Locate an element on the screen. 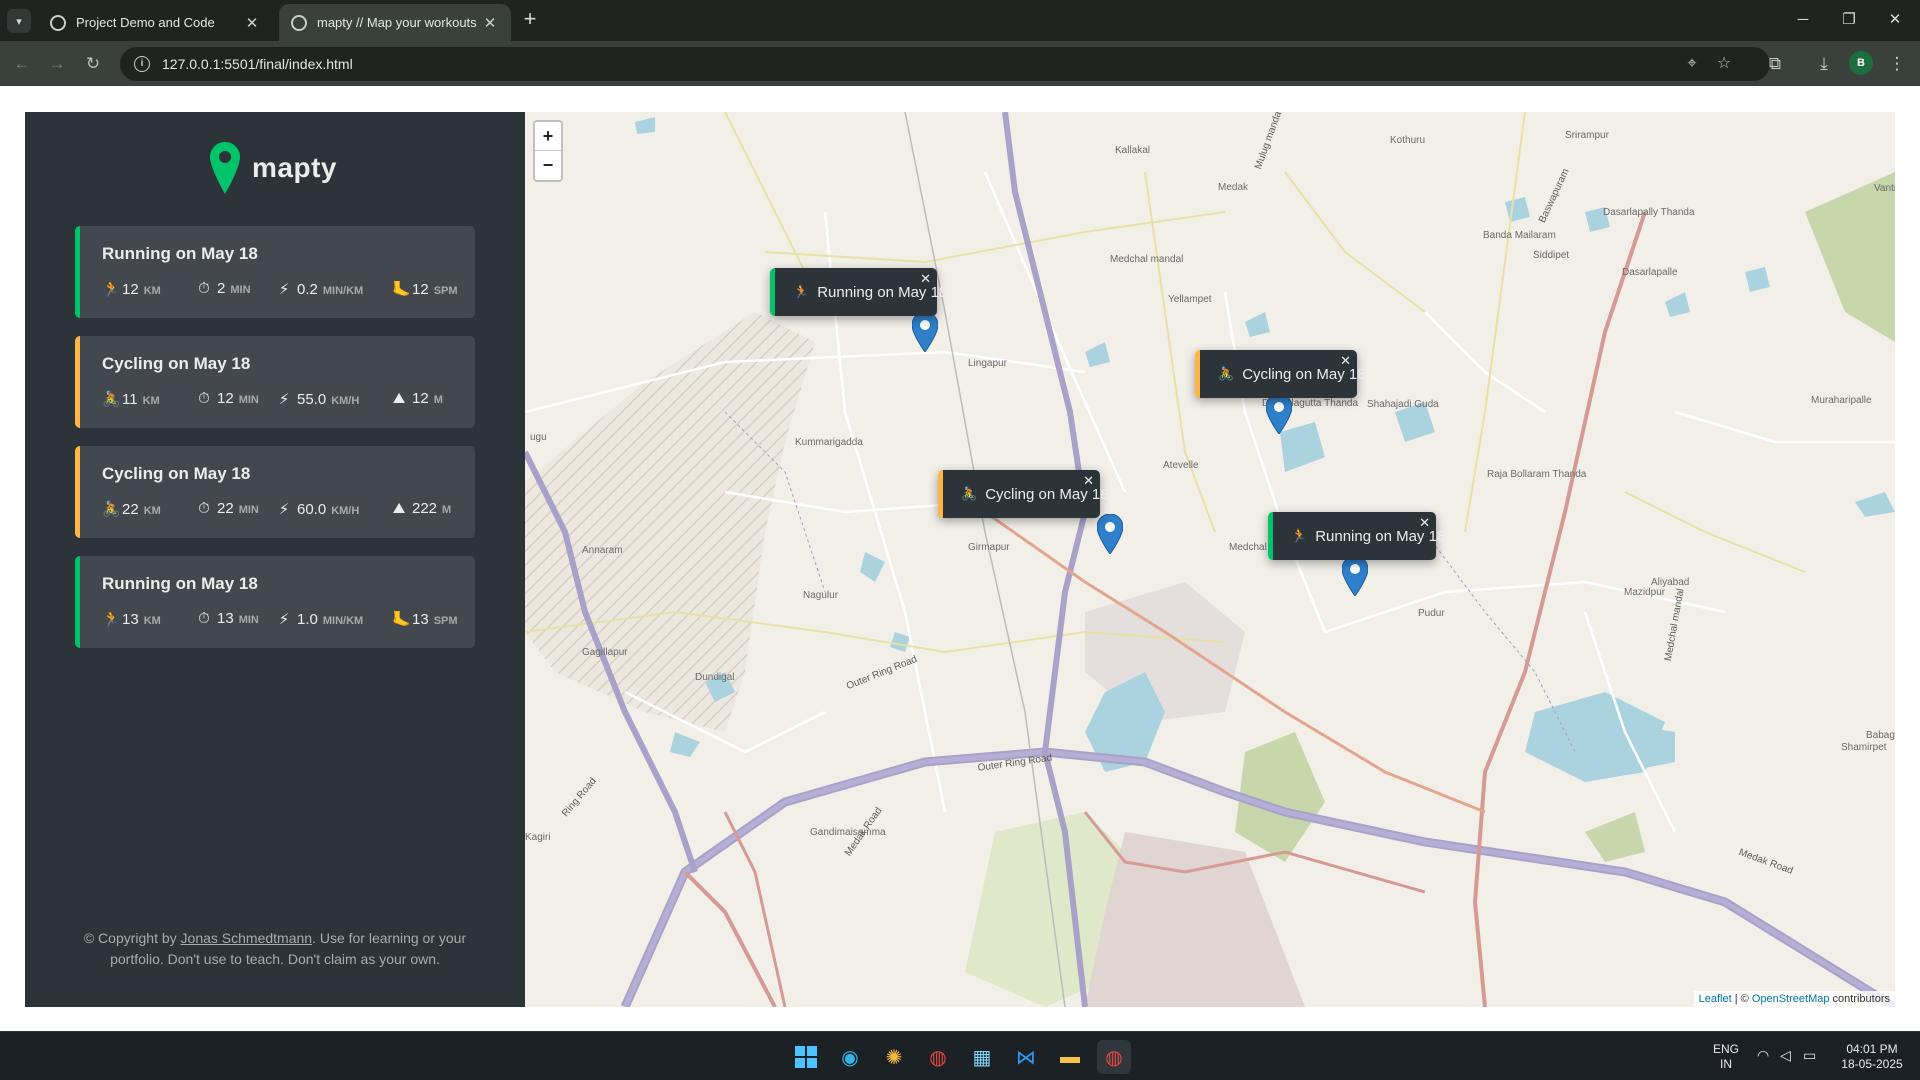 Image resolution: width=1920 pixels, height=1080 pixels. start-button is located at coordinates (806, 1057).